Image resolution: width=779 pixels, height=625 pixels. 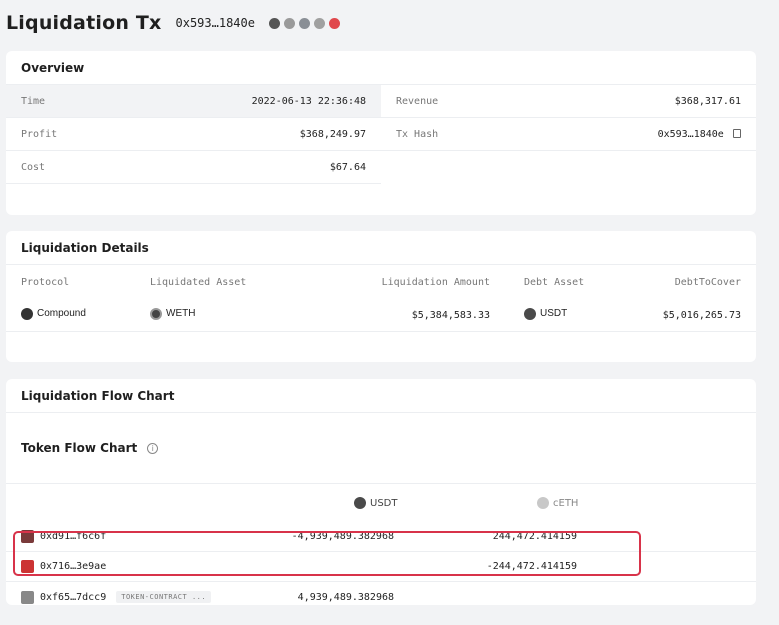 I want to click on etherscan-icon, so click(x=274, y=23).